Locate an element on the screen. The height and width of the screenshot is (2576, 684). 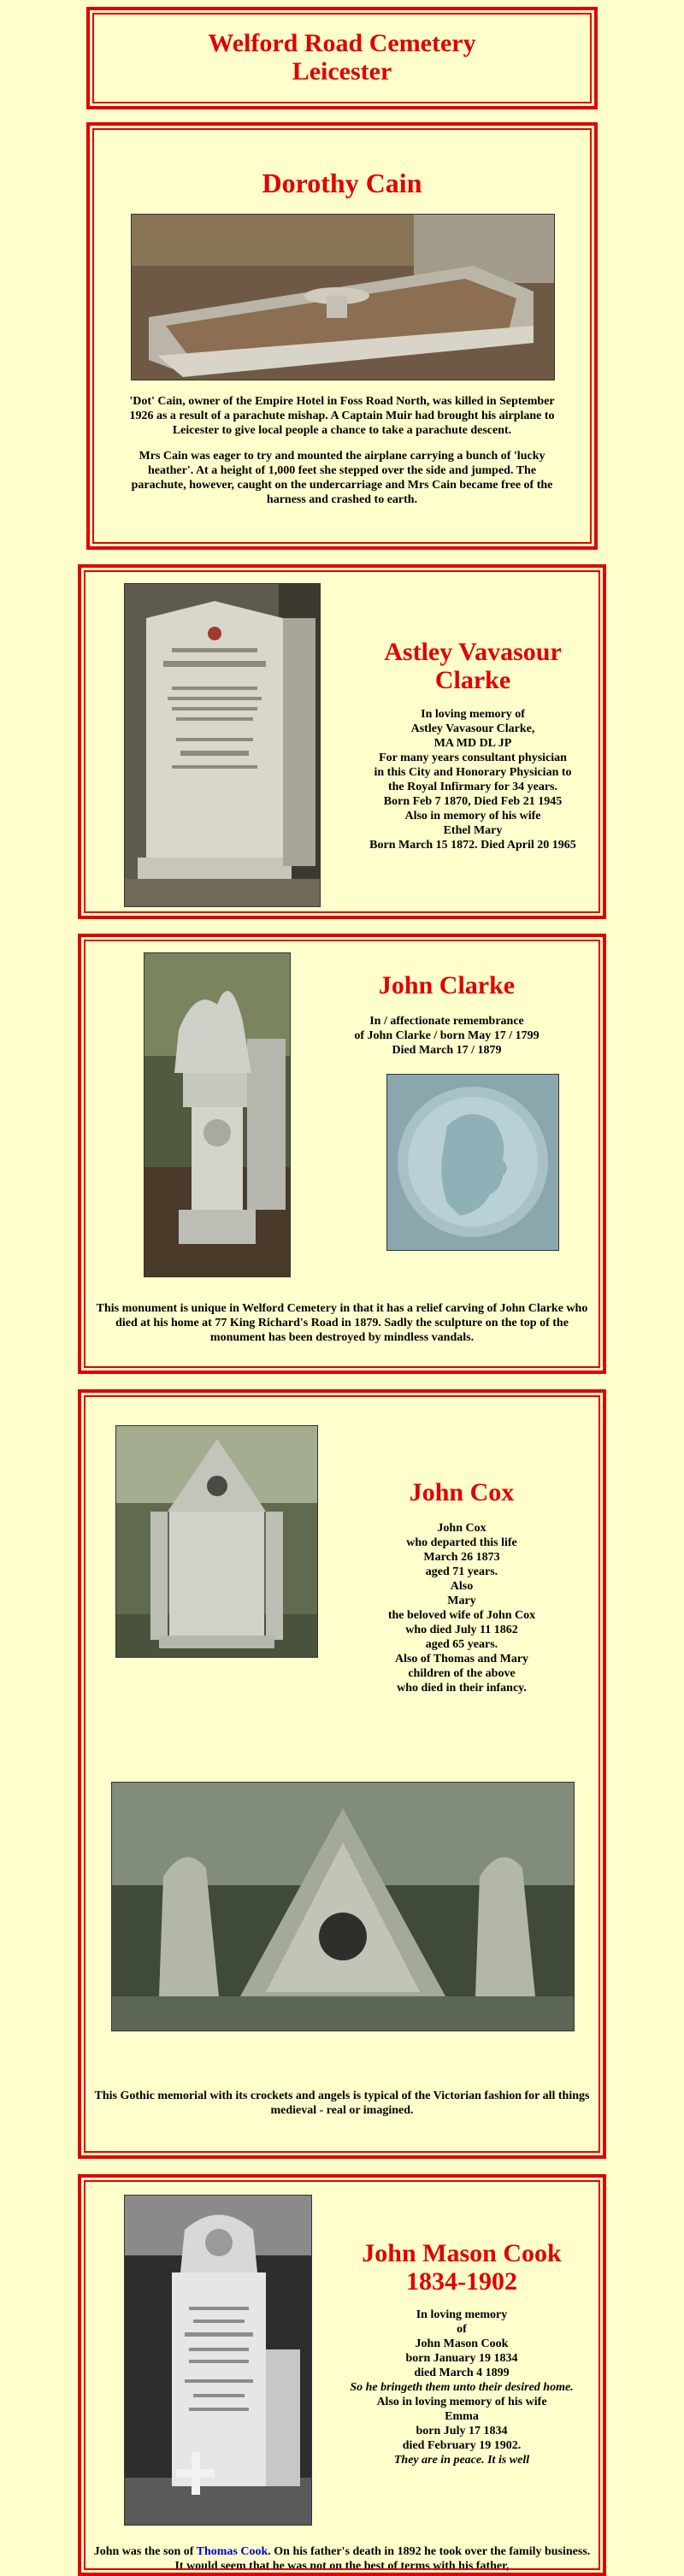
john-clarke-name: John Clarke is located at coordinates (447, 985).